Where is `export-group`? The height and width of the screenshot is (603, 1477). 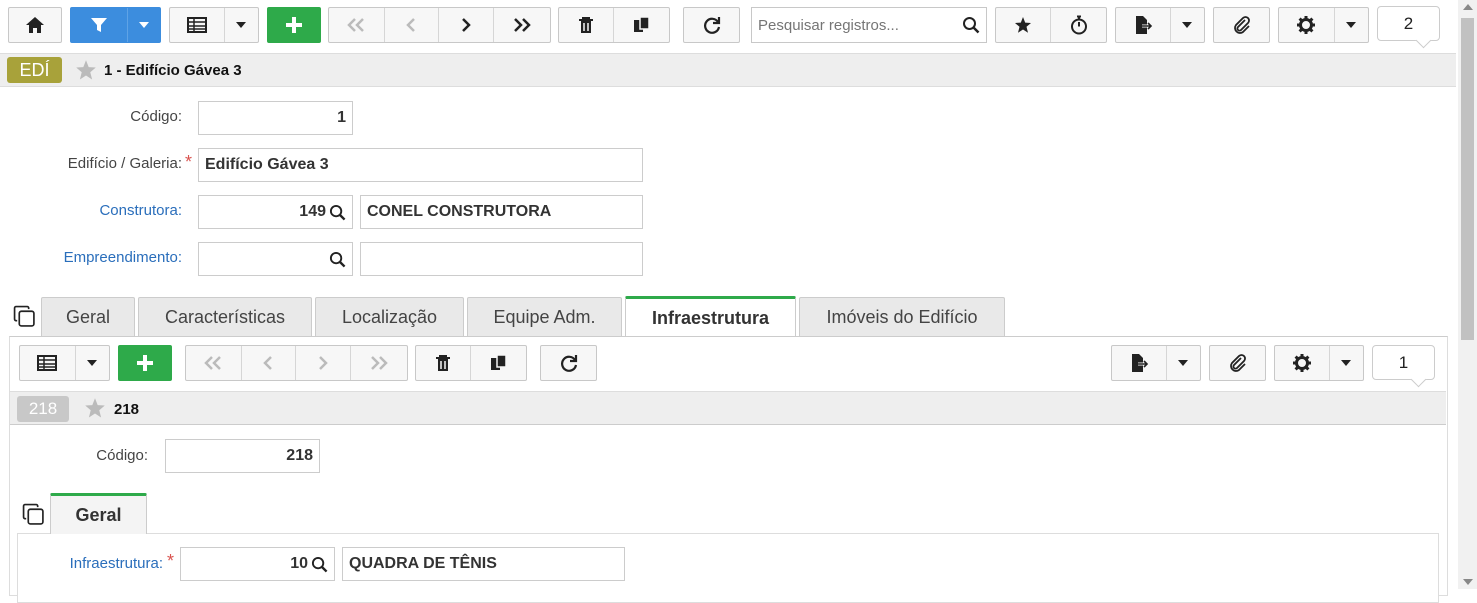 export-group is located at coordinates (1160, 25).